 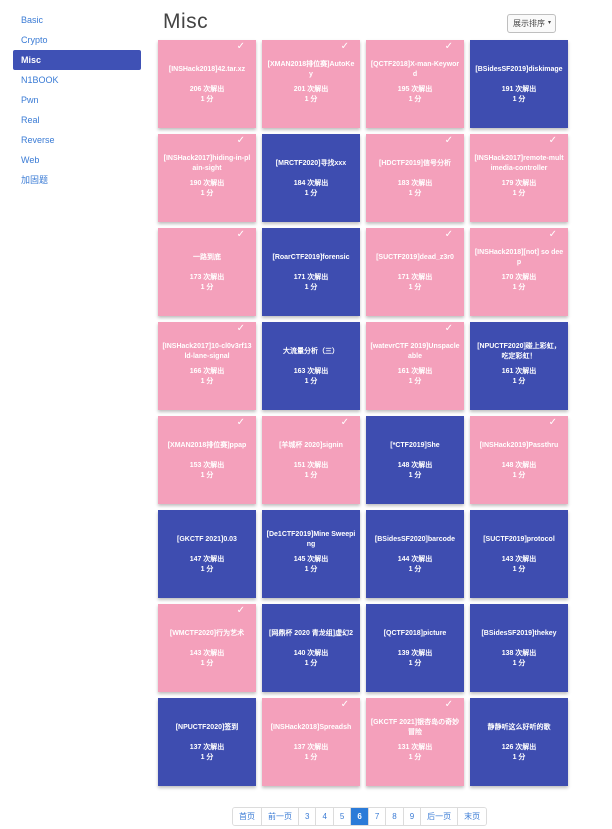 I want to click on sort-dropdown: 展示排序 ▾, so click(x=531, y=23).